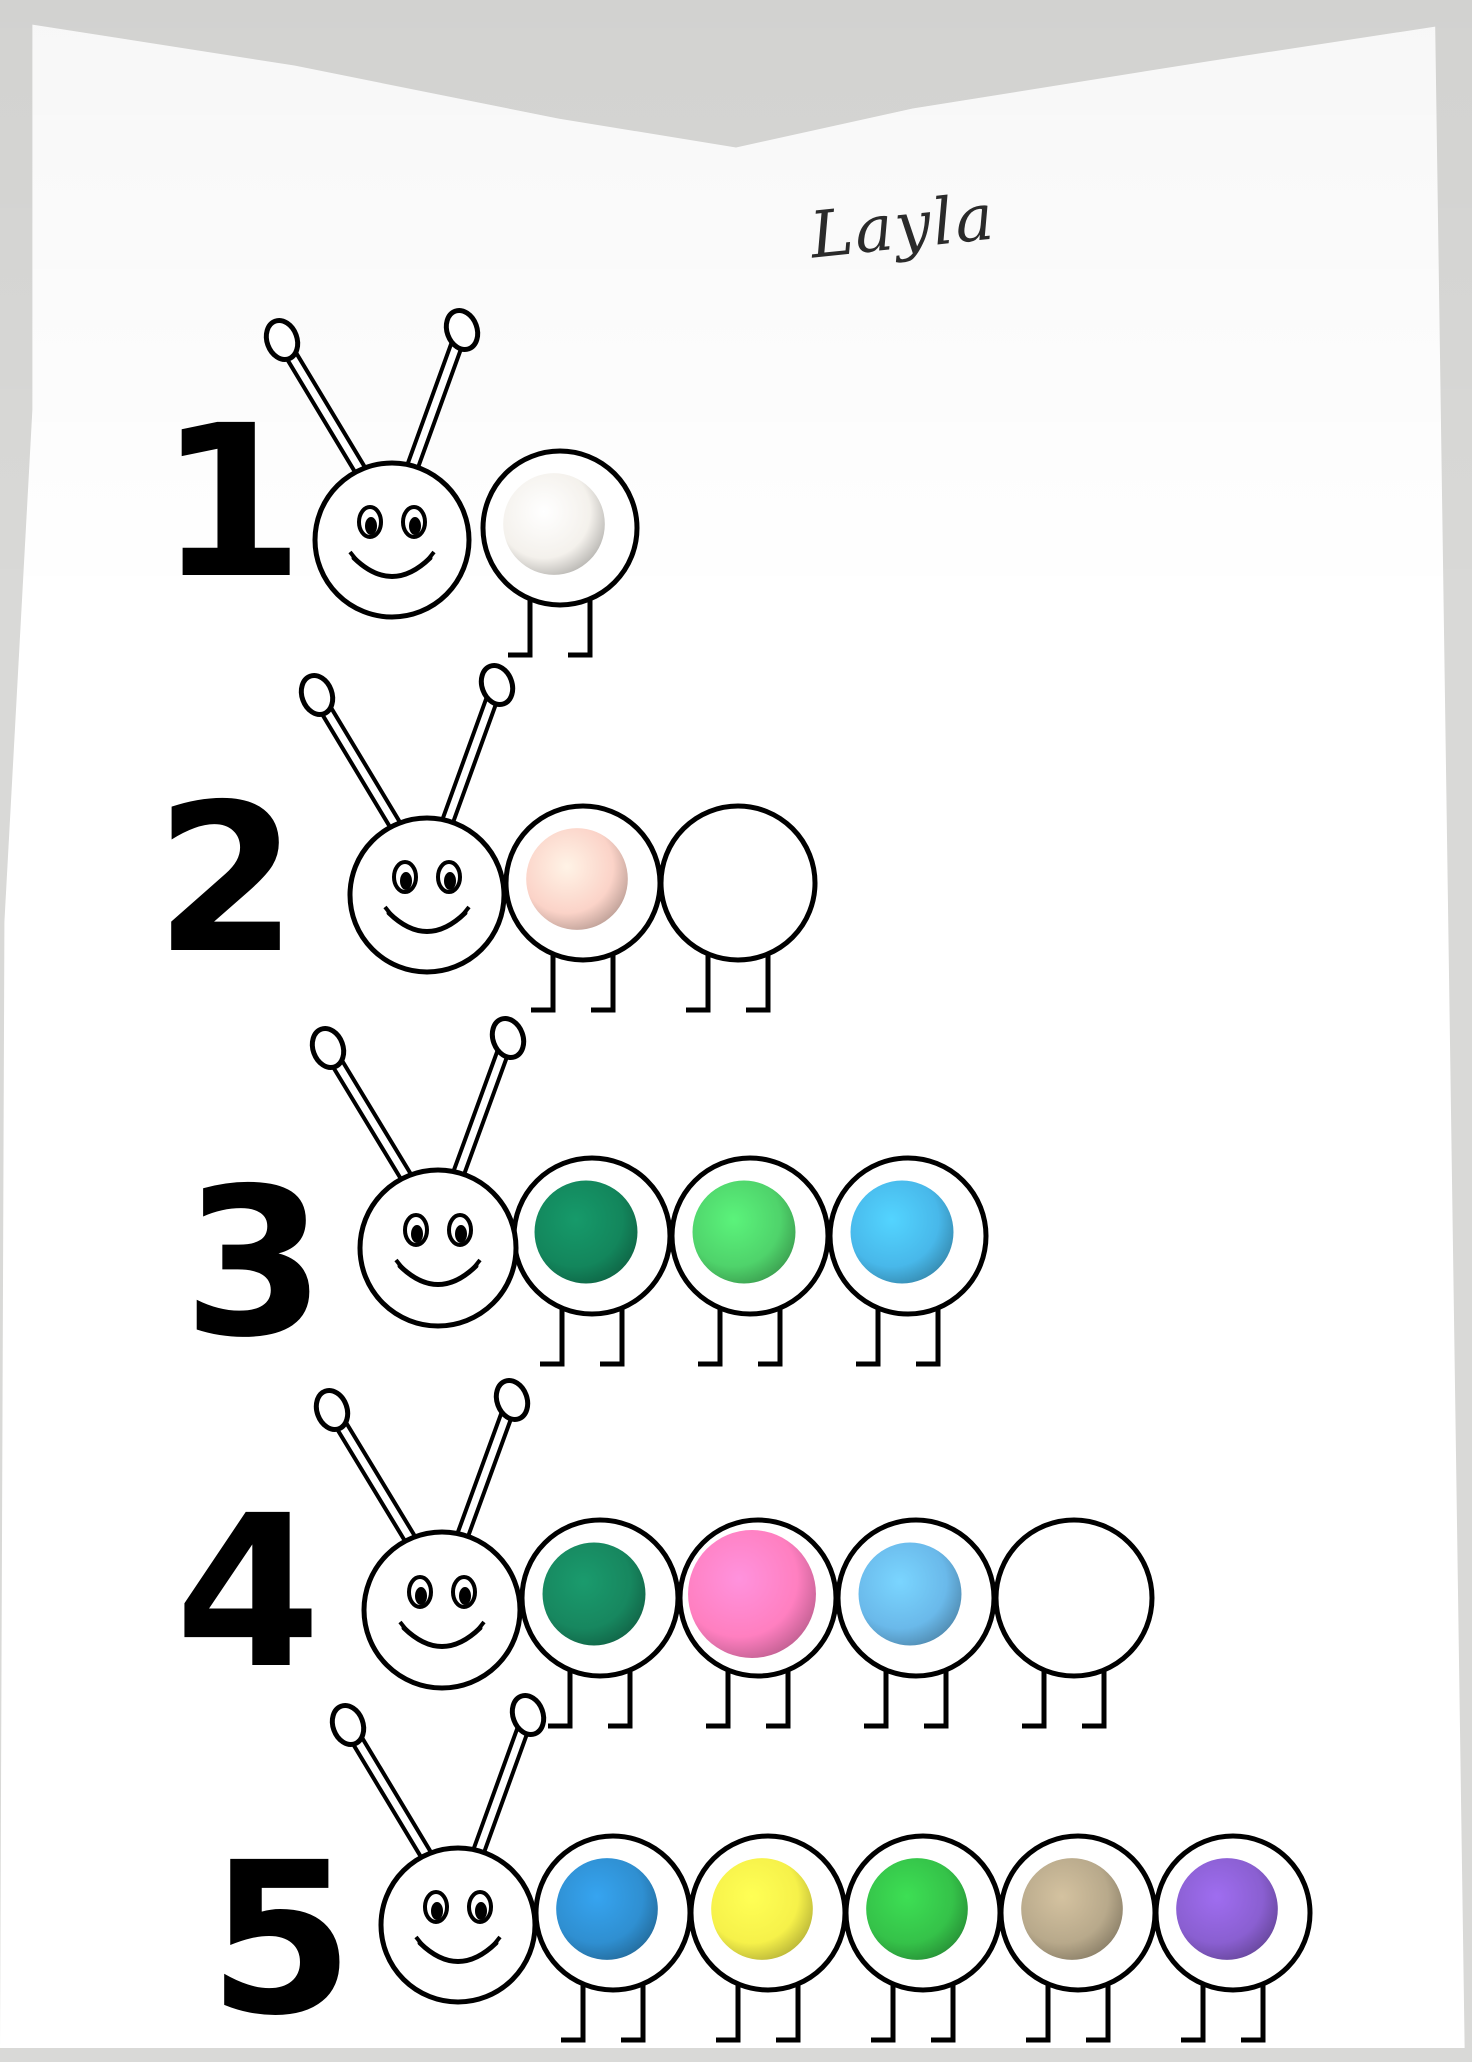 This screenshot has height=2062, width=1472. I want to click on antenna-tip, so click(528, 1715).